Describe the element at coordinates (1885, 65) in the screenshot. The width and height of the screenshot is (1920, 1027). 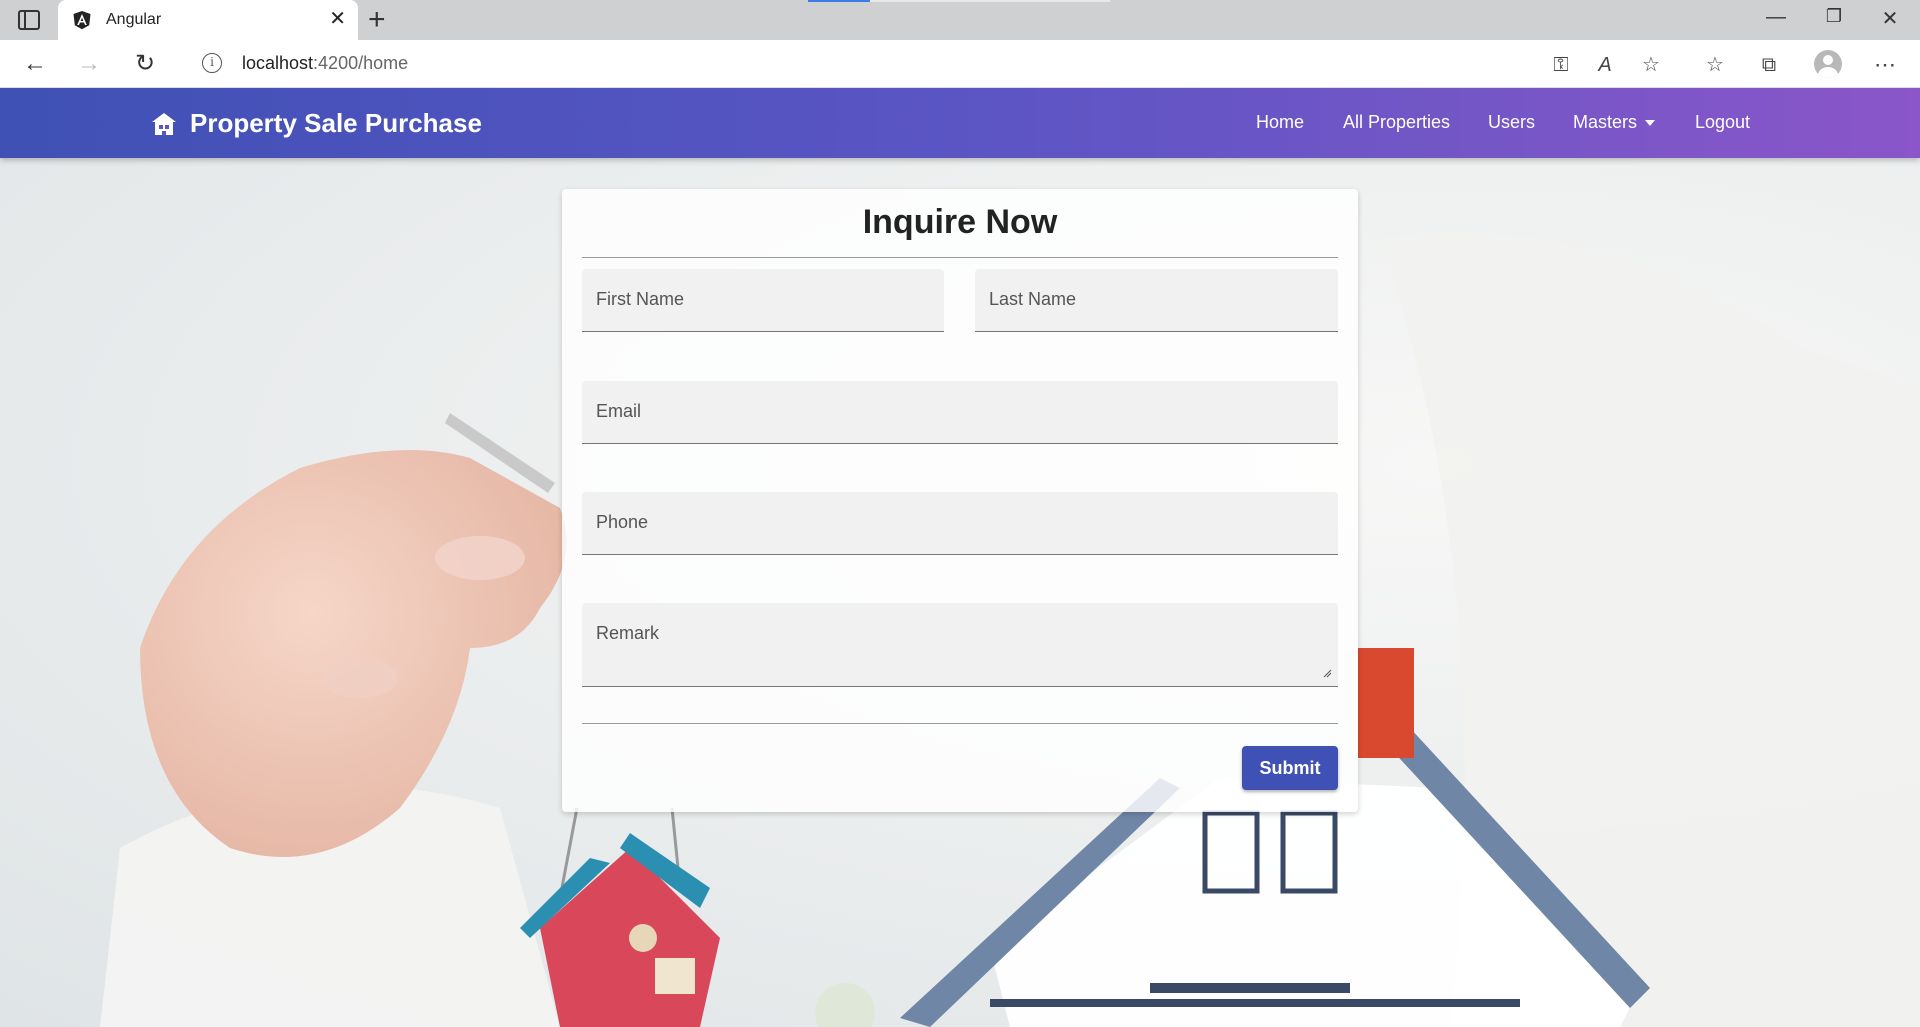
I see `more-icon: ⋯` at that location.